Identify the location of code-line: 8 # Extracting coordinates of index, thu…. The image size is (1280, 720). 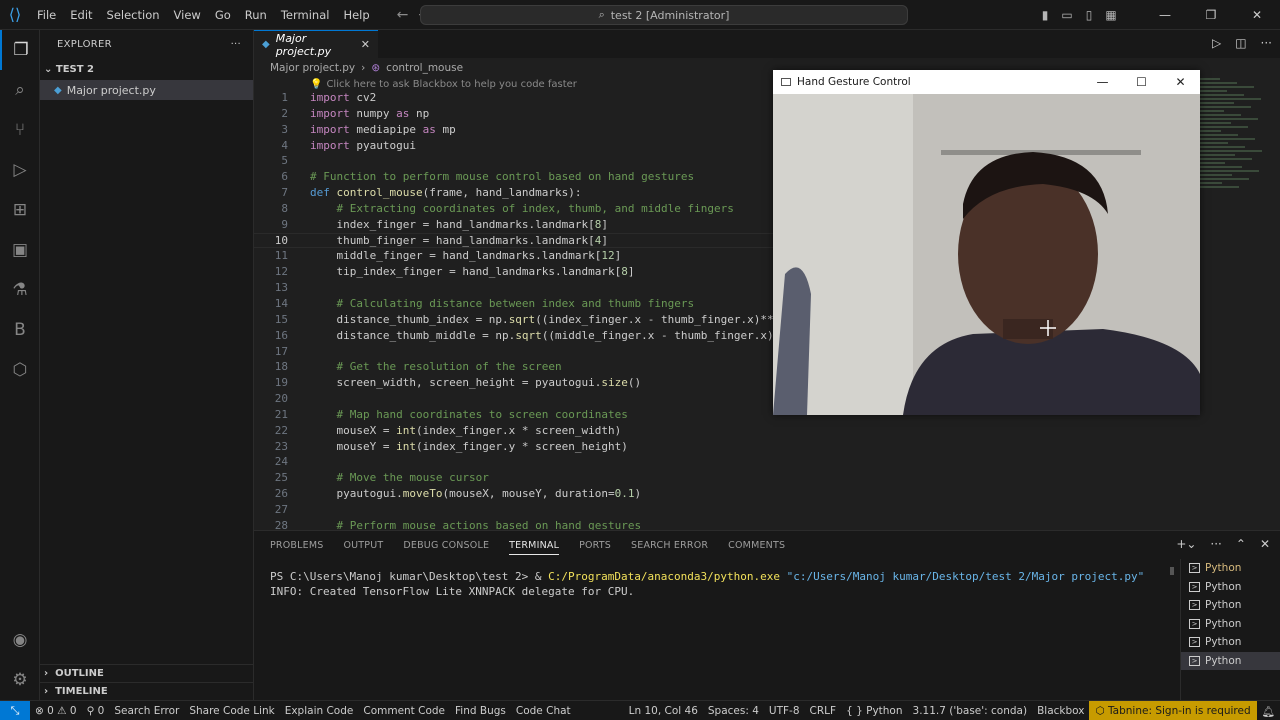
(514, 209).